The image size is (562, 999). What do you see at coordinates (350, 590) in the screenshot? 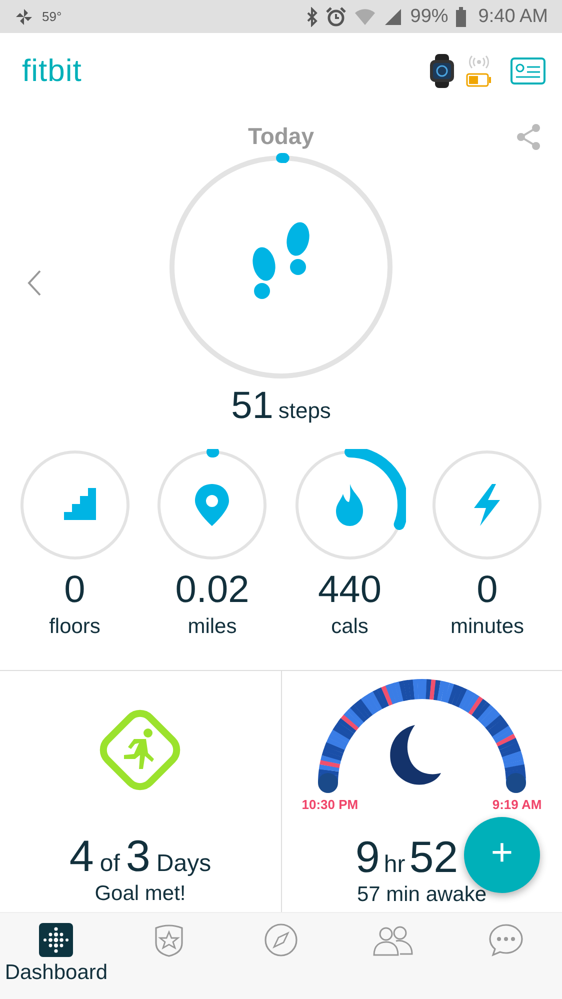
I see `stat-value: 440` at bounding box center [350, 590].